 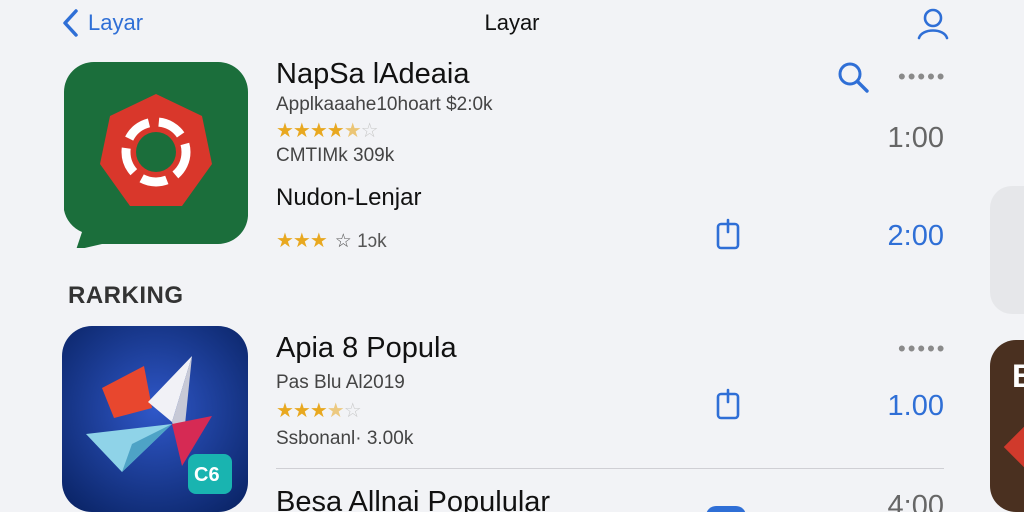 What do you see at coordinates (319, 411) in the screenshot?
I see `ranking-app-stars: ★★★★☆` at bounding box center [319, 411].